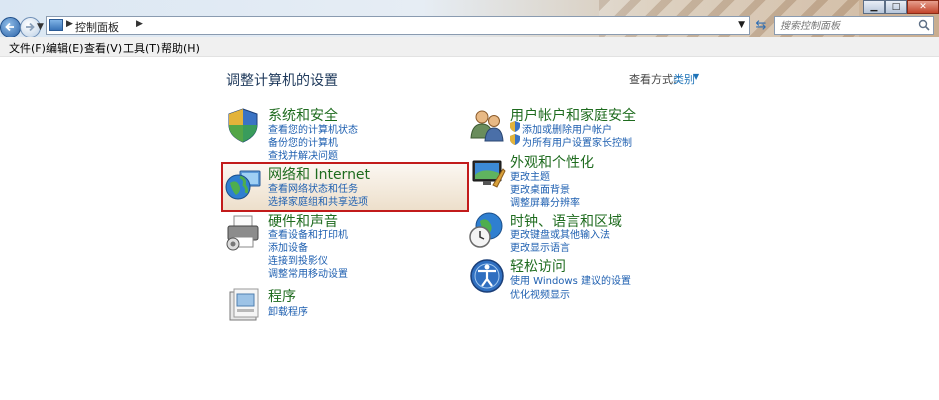  I want to click on display-icon, so click(488, 174).